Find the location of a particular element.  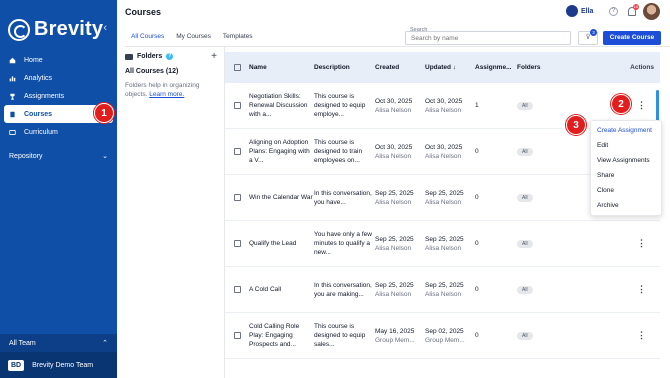

user-name: Ella is located at coordinates (587, 11).